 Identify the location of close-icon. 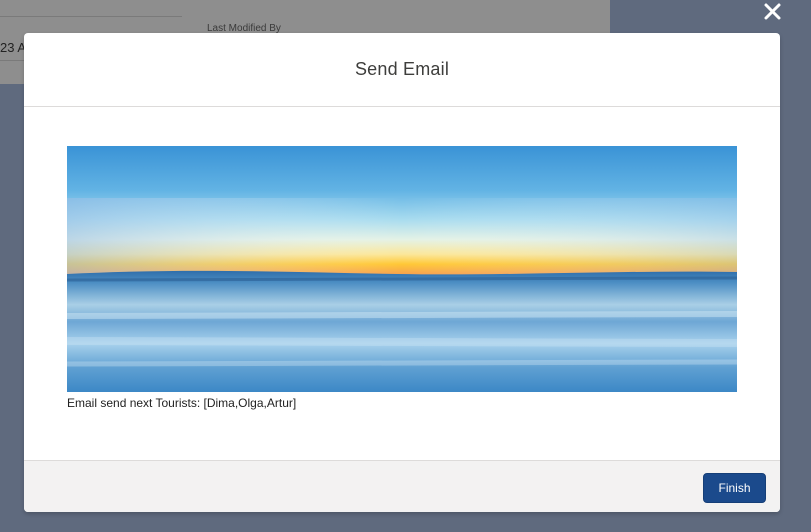
(772, 11).